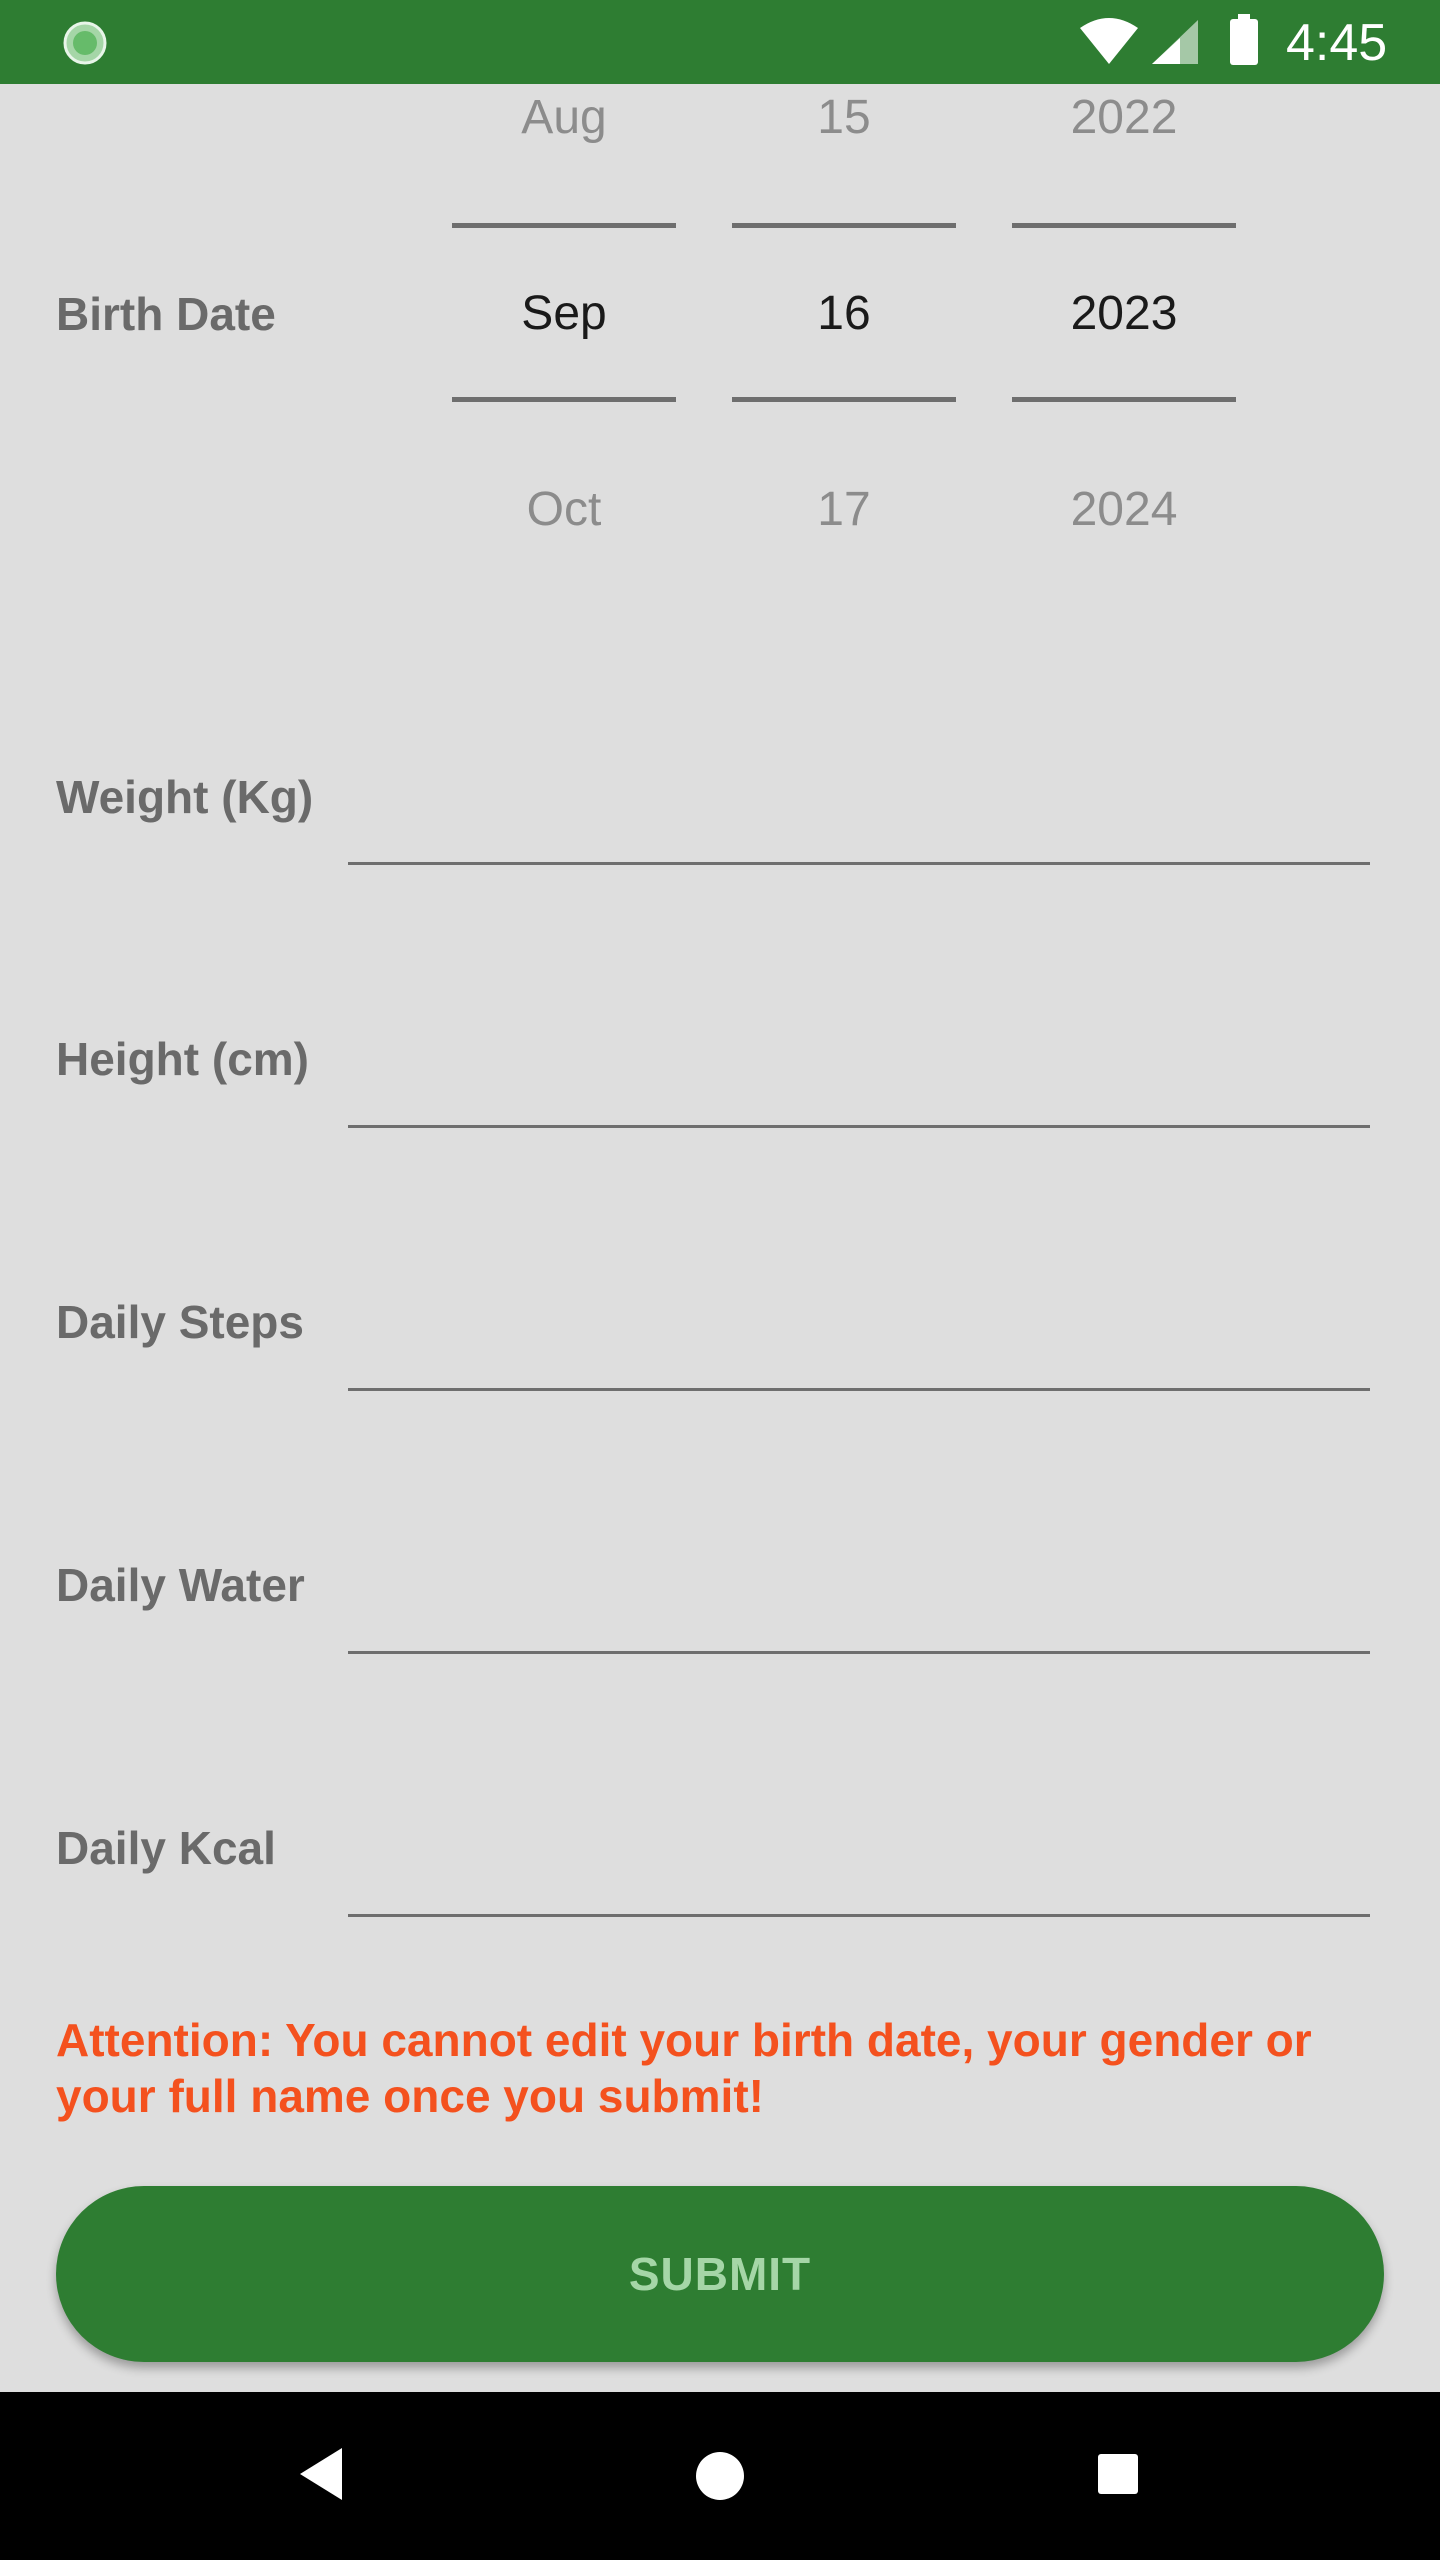 Image resolution: width=1440 pixels, height=2560 pixels. What do you see at coordinates (564, 510) in the screenshot?
I see `month-next: Oct` at bounding box center [564, 510].